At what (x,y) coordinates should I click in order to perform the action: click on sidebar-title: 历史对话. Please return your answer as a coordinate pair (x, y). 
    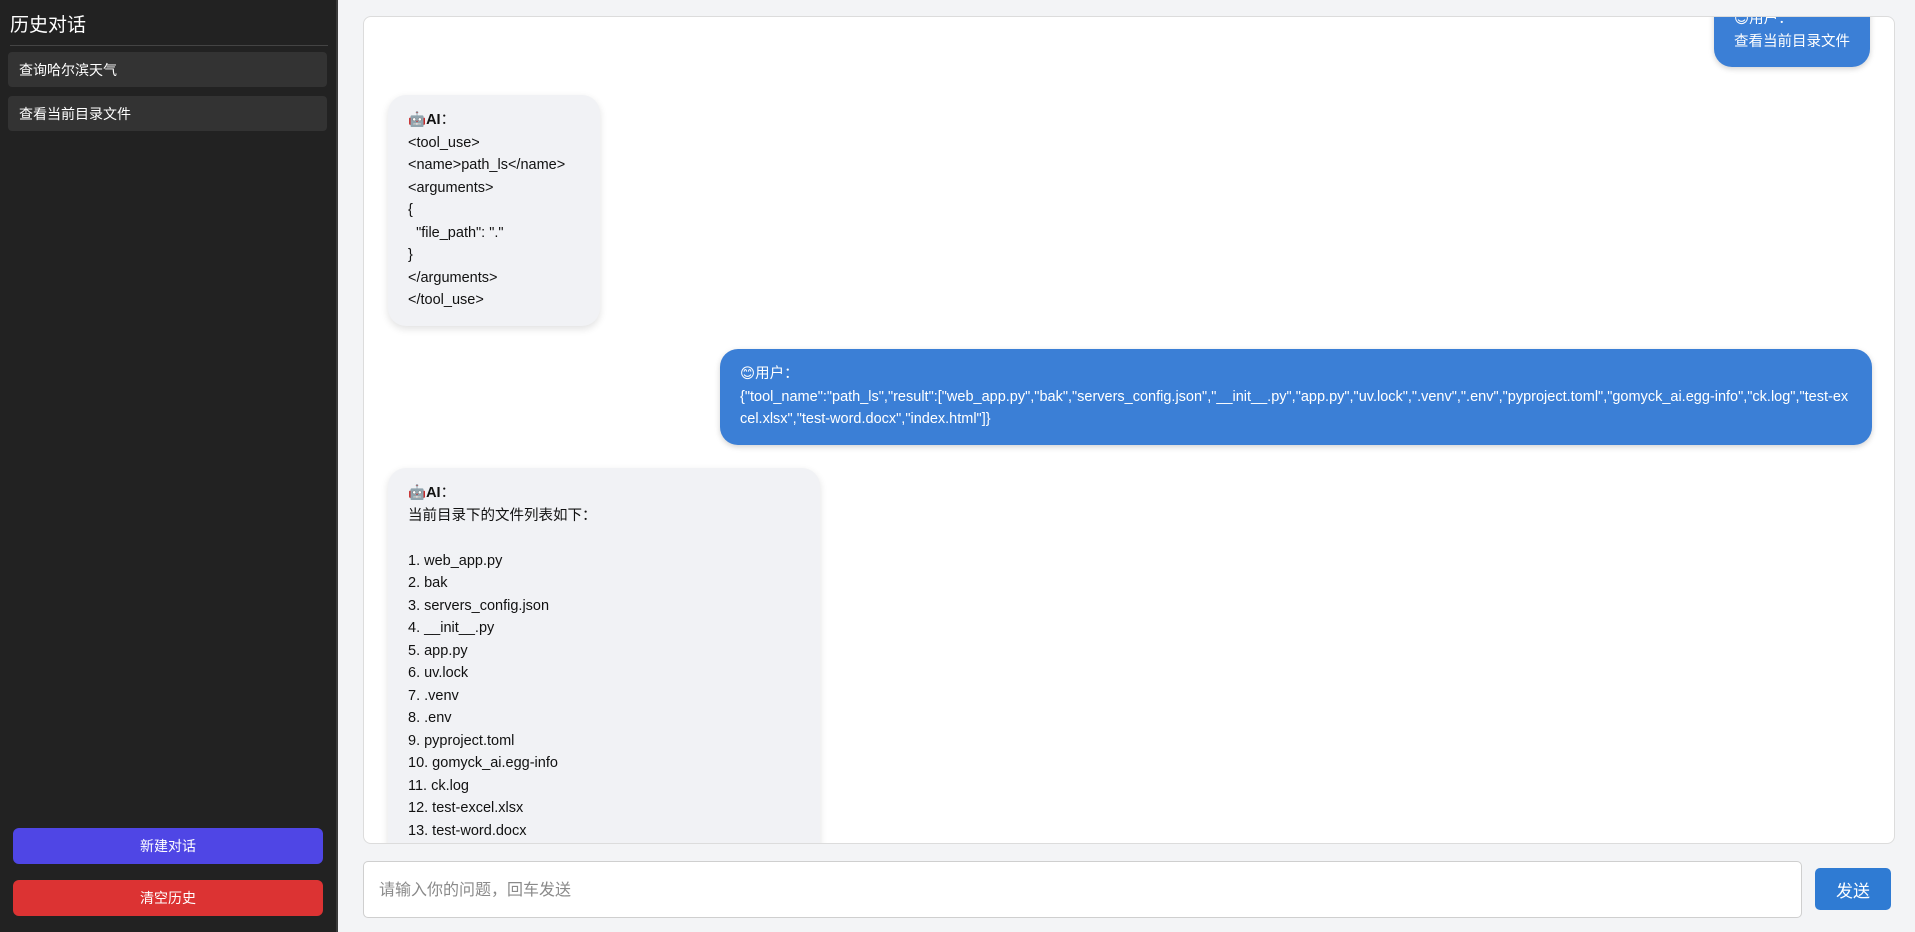
    Looking at the image, I should click on (169, 28).